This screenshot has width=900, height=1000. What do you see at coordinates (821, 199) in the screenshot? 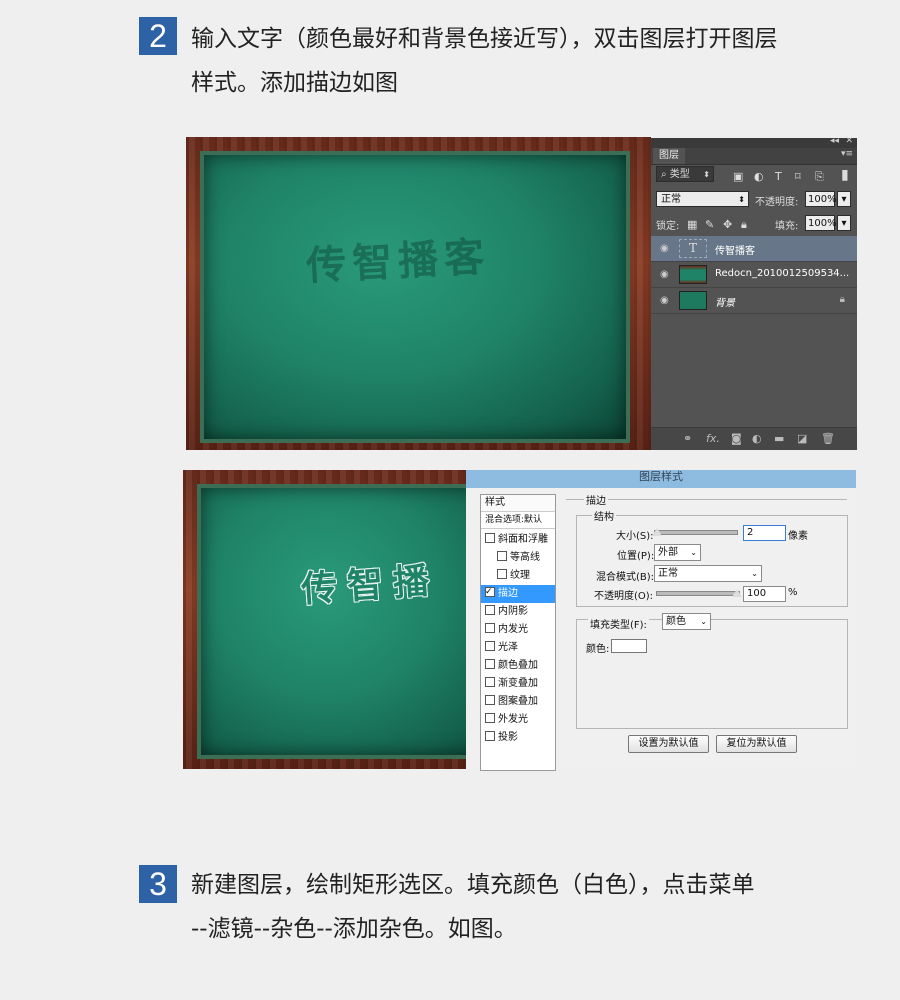
I see `opacity-input: 100%` at bounding box center [821, 199].